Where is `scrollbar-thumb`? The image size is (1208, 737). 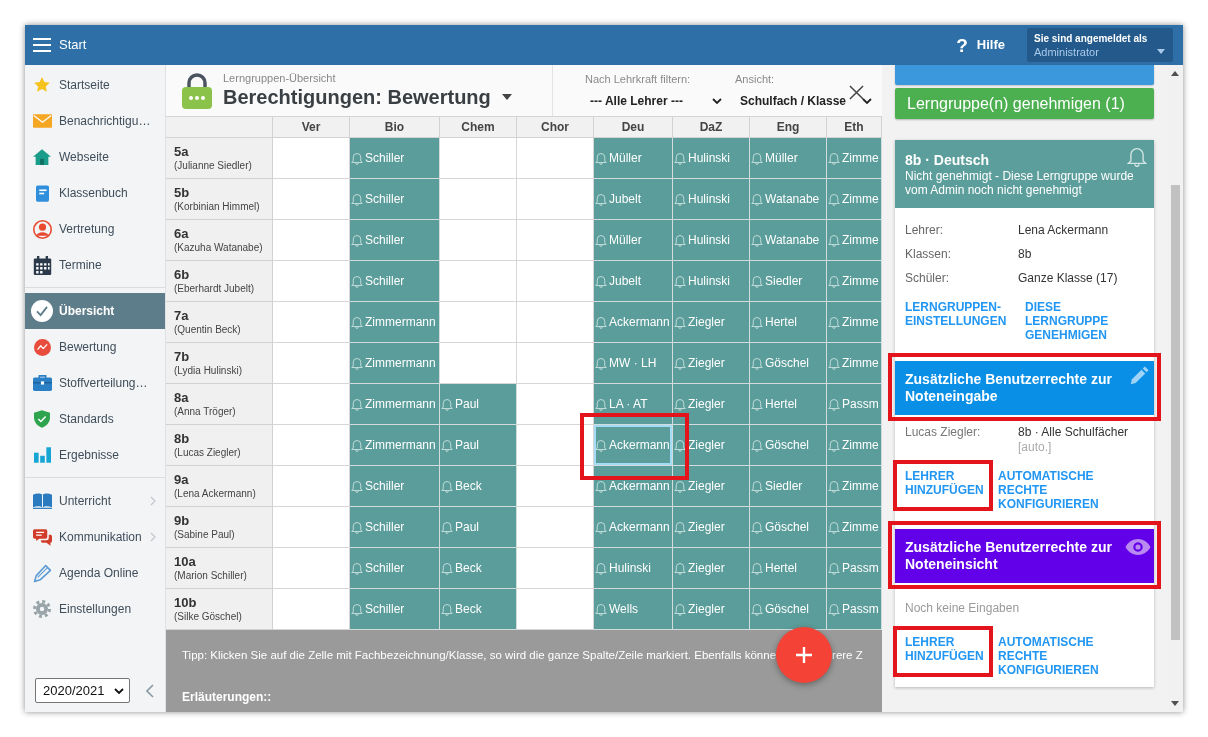
scrollbar-thumb is located at coordinates (1175, 412).